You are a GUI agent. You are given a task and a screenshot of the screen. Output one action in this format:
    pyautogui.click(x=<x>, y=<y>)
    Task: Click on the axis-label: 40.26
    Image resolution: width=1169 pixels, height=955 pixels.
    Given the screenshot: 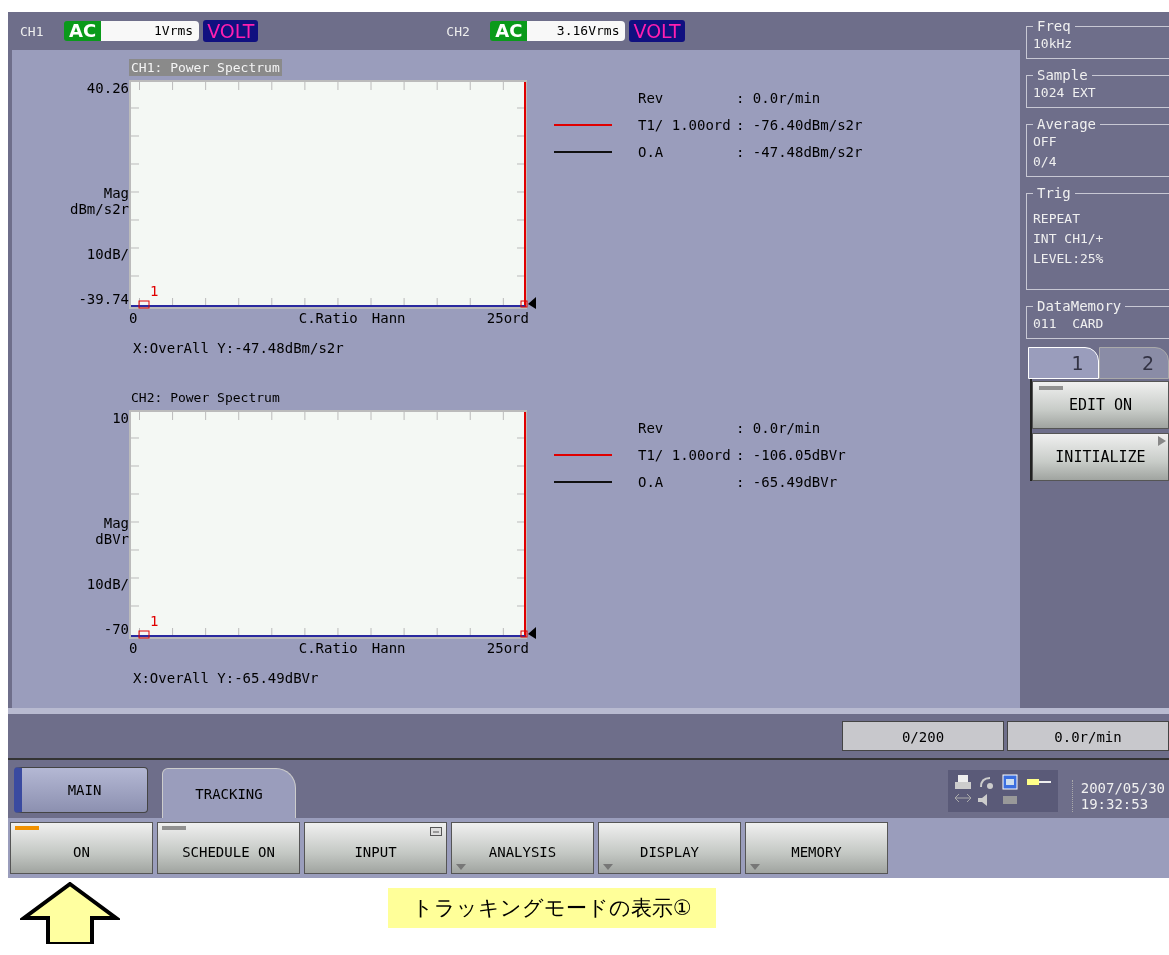 What is the action you would take?
    pyautogui.click(x=107, y=88)
    